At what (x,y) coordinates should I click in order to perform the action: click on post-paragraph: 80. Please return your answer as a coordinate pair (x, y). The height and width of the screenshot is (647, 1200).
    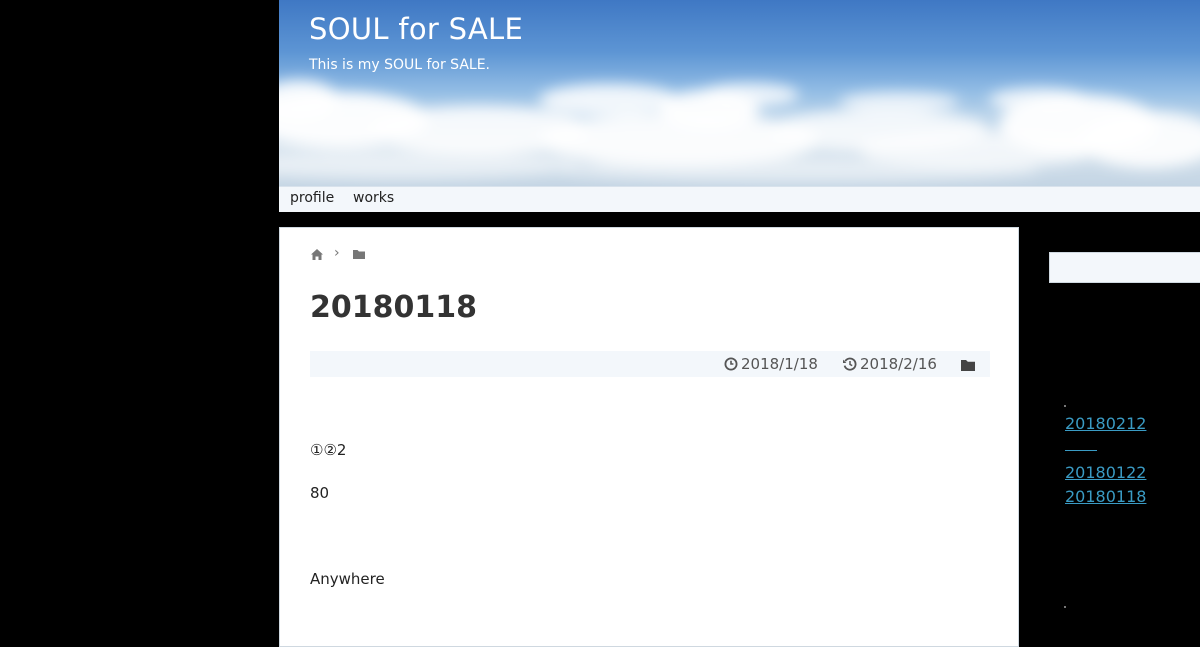
    Looking at the image, I should click on (320, 493).